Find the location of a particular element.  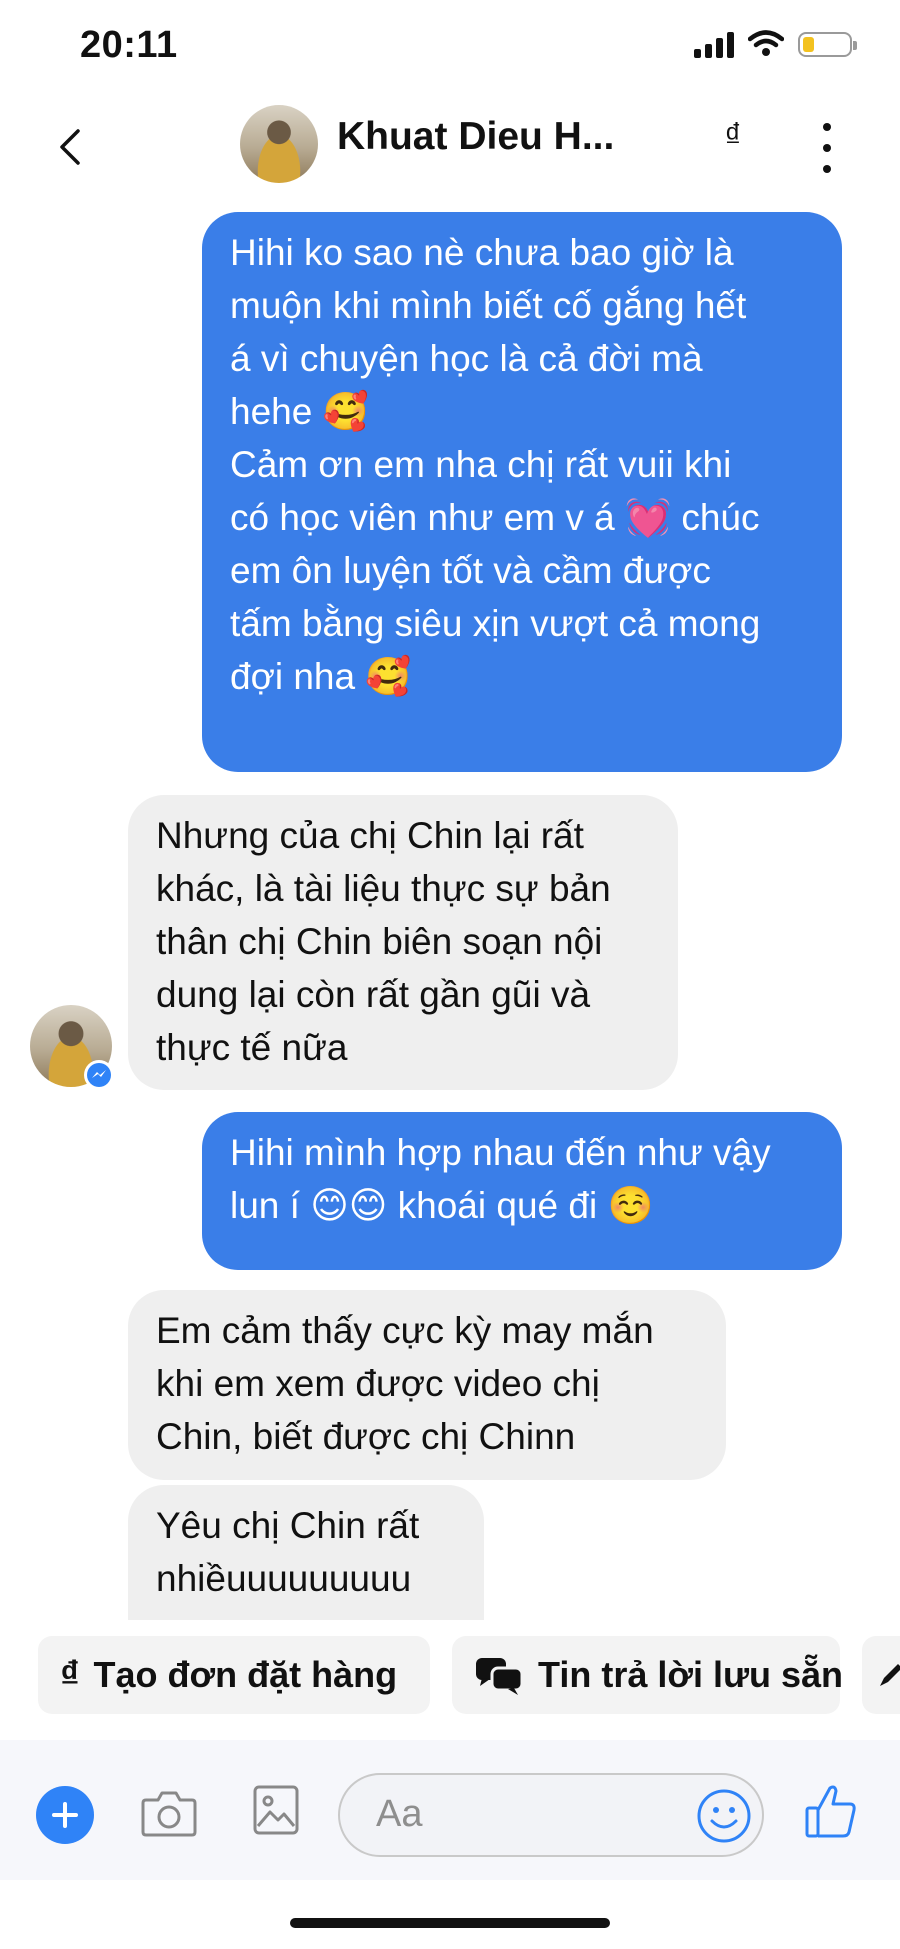

chat-header: Khuat Dieu H... ₫ is located at coordinates (450, 145).